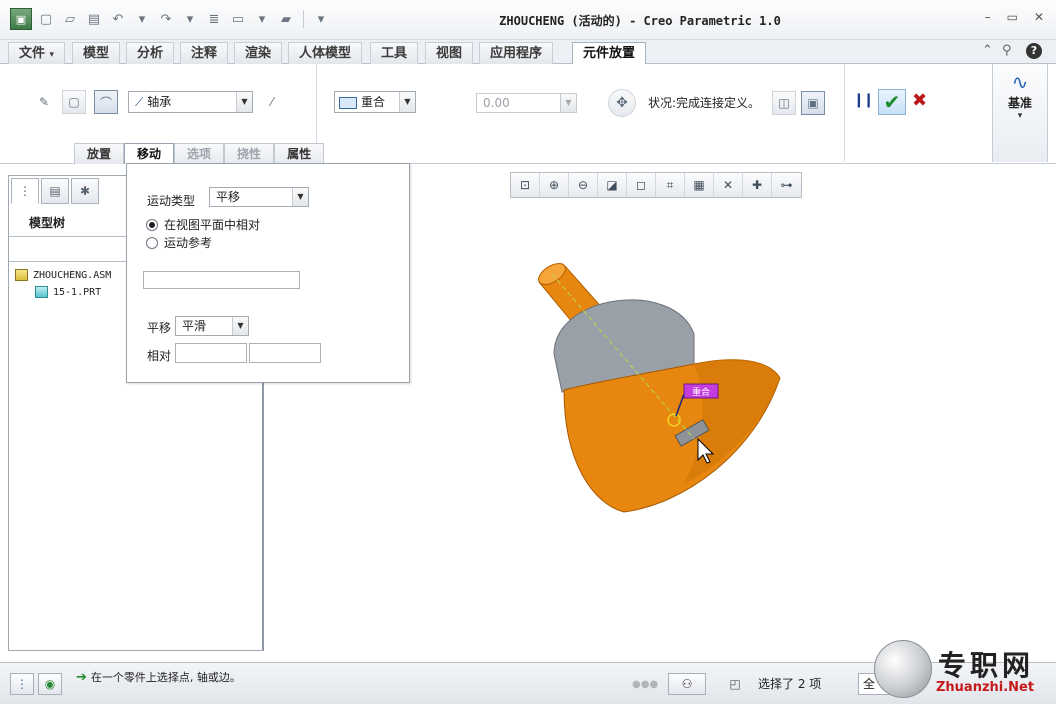  I want to click on ribbon-separator, so click(844, 113).